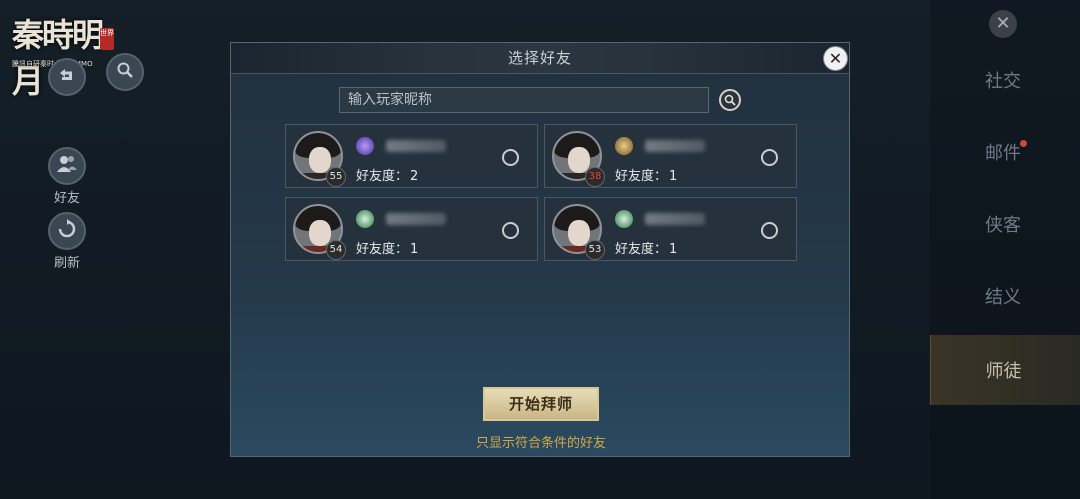 This screenshot has width=1080, height=499. Describe the element at coordinates (365, 146) in the screenshot. I see `purple-school-icon` at that location.